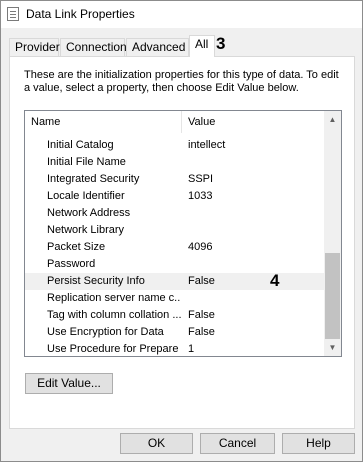 Image resolution: width=363 pixels, height=462 pixels. Describe the element at coordinates (237, 443) in the screenshot. I see `cancel-button: Cancel` at that location.